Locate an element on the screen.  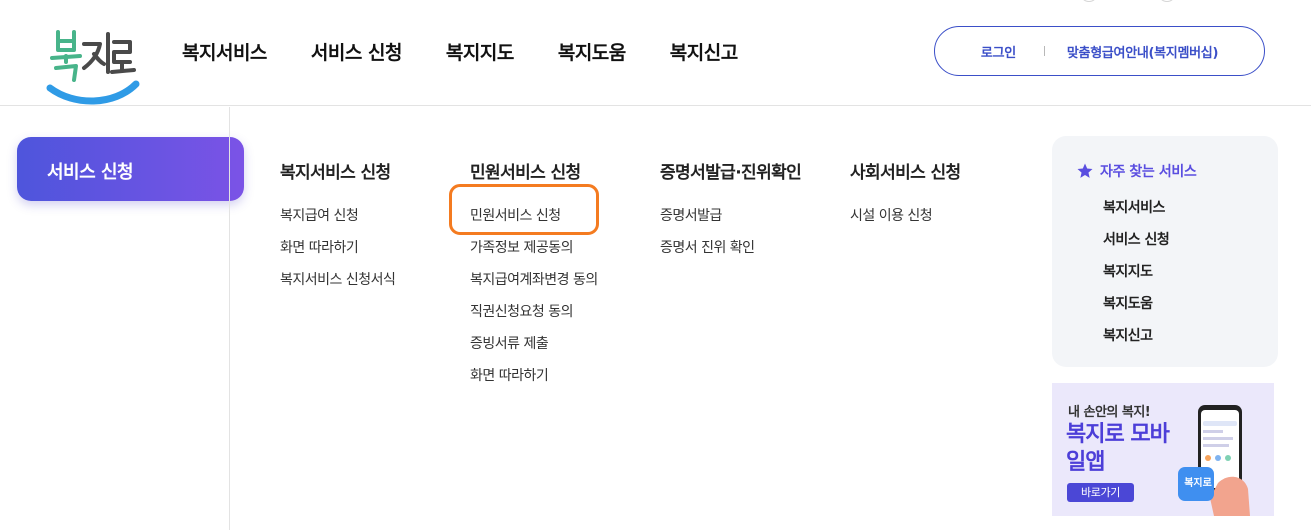
logo is located at coordinates (92, 65).